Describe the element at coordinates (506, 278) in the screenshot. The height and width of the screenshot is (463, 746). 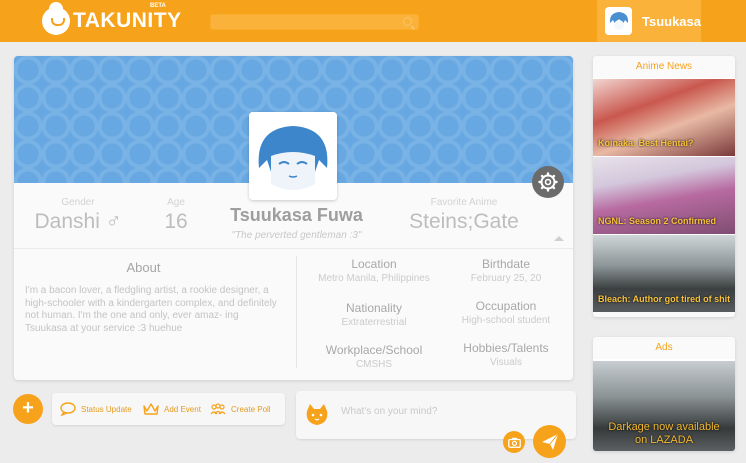
I see `birthdate-value: February 25, 20` at that location.